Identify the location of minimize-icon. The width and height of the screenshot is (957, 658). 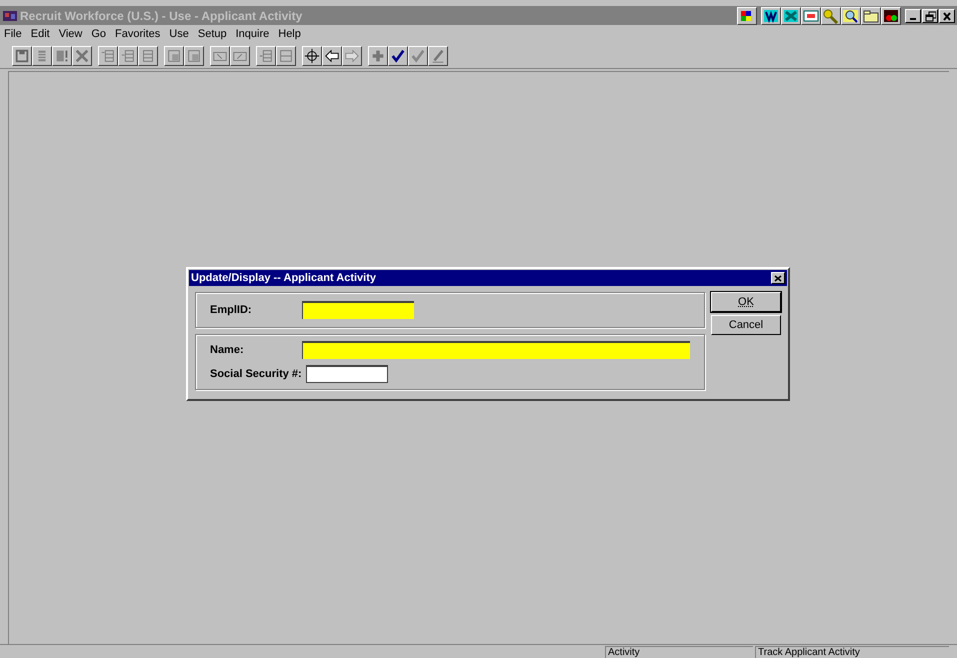
(913, 19).